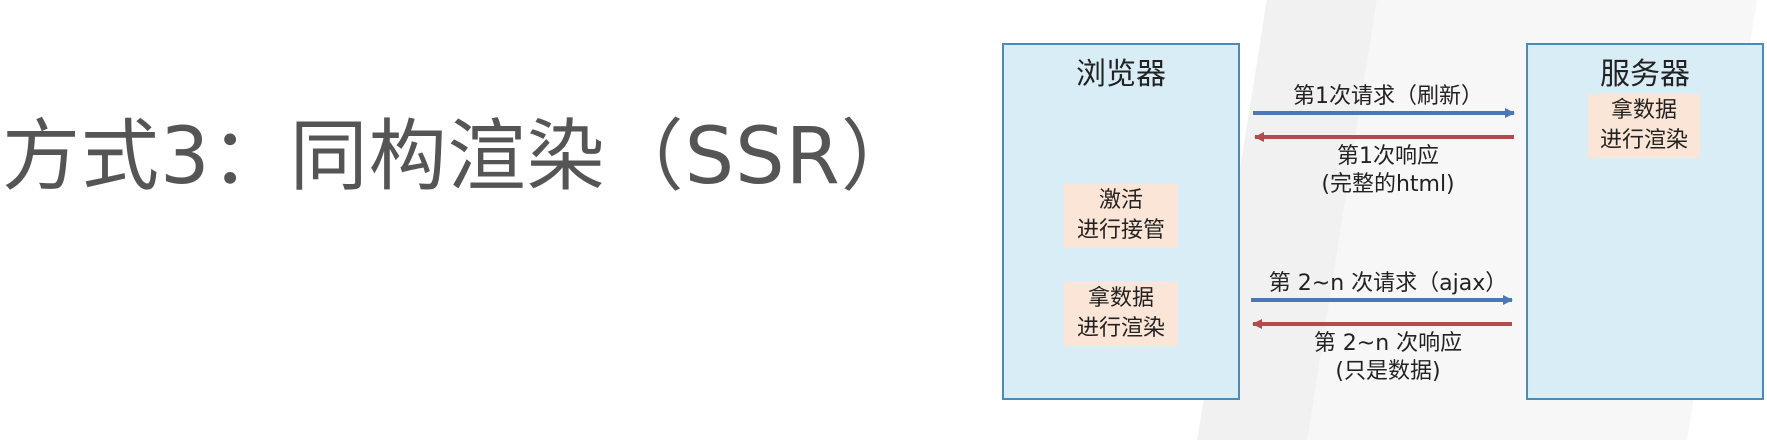 Image resolution: width=1767 pixels, height=440 pixels. Describe the element at coordinates (1388, 156) in the screenshot. I see `message-line: 第1次响应` at that location.